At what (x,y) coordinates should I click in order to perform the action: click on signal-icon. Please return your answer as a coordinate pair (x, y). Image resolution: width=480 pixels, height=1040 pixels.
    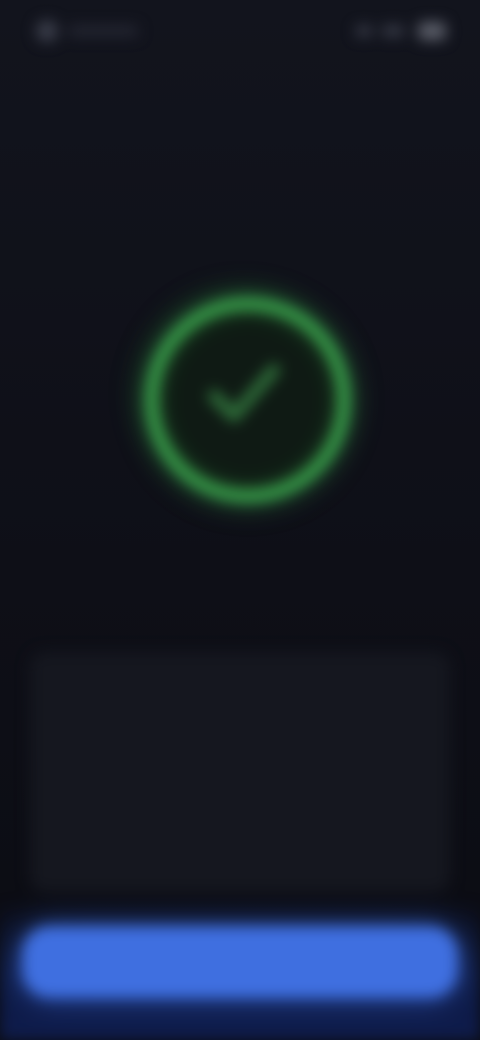
    Looking at the image, I should click on (364, 31).